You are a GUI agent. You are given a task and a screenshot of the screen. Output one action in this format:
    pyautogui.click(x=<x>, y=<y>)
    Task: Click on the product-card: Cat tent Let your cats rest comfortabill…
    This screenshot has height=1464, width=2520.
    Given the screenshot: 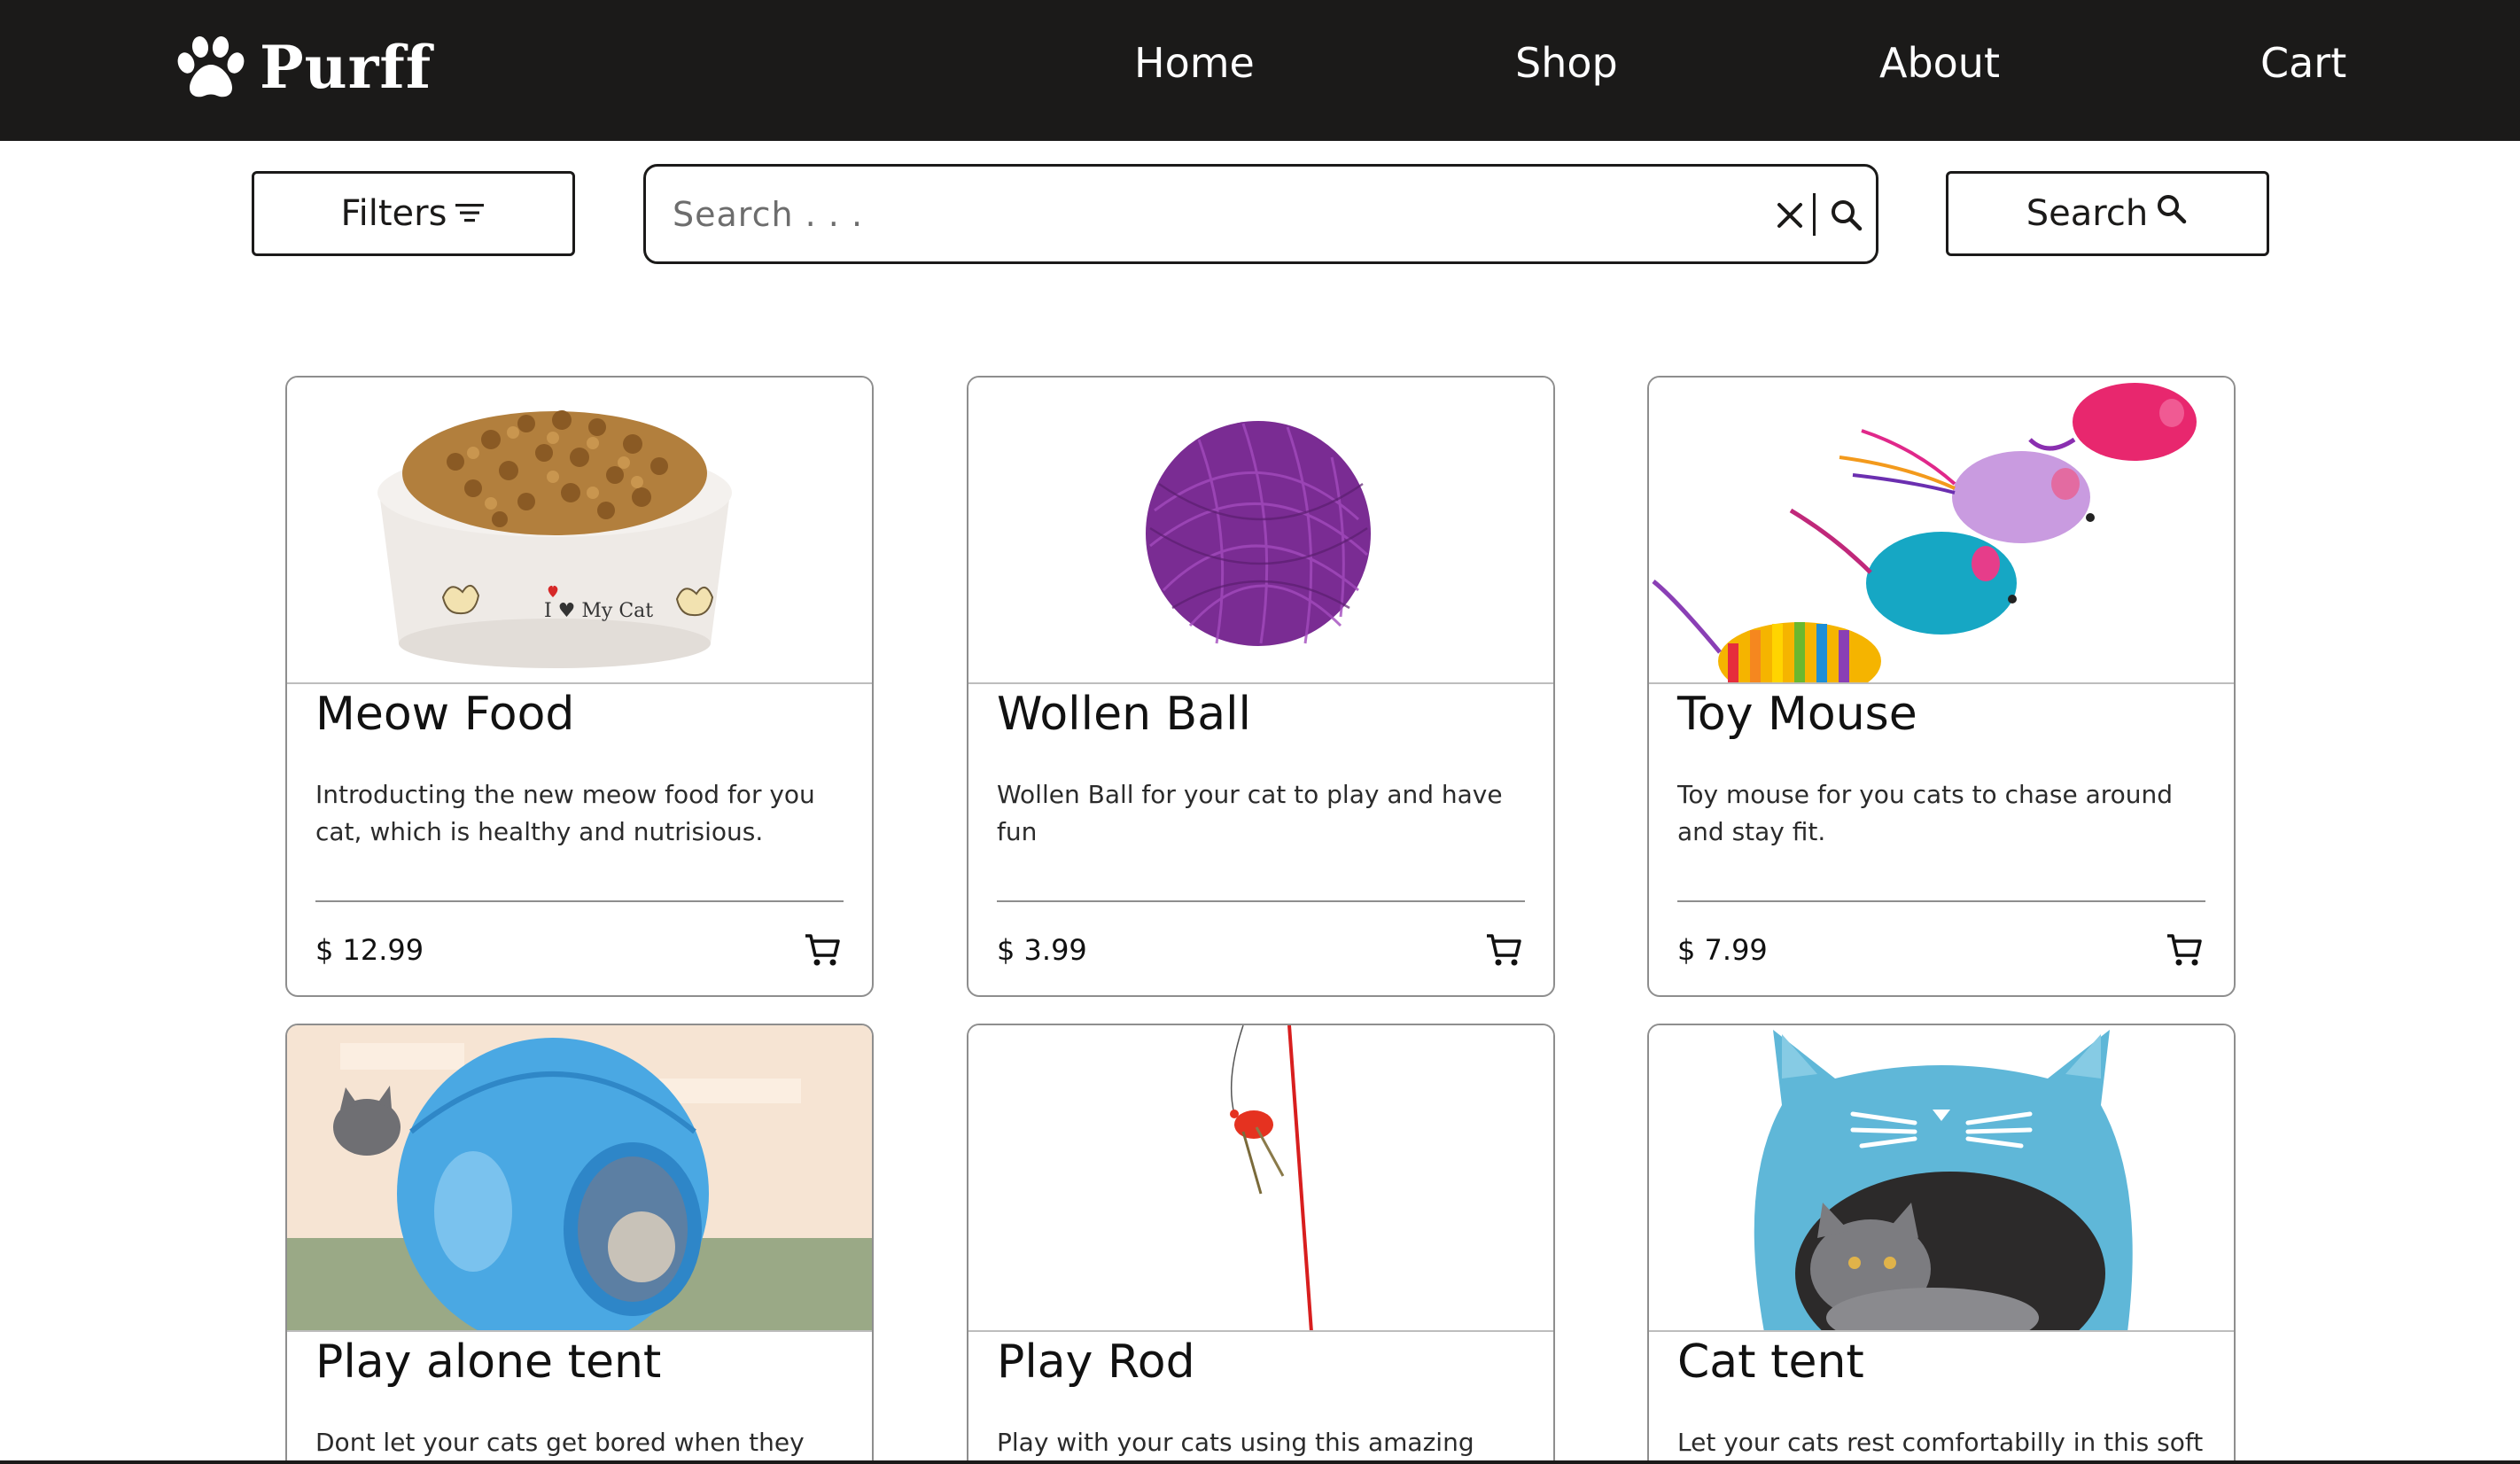 What is the action you would take?
    pyautogui.click(x=1941, y=1244)
    